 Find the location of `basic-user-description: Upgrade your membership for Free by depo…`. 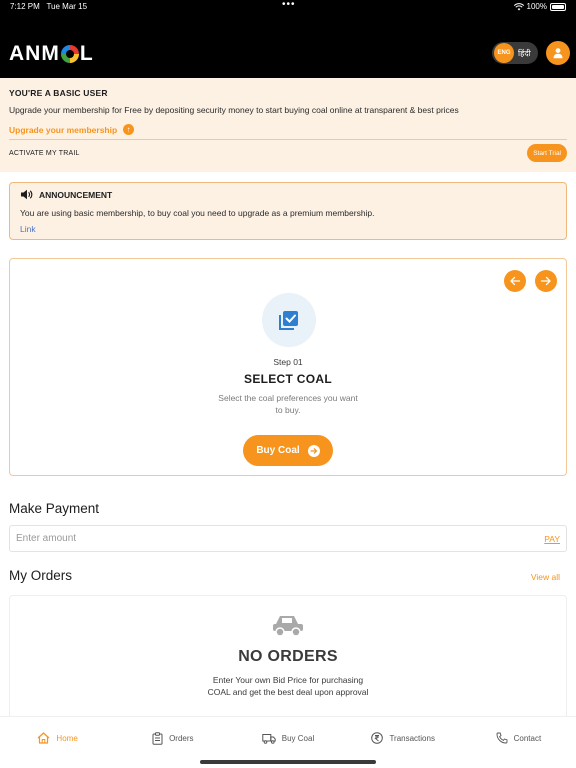

basic-user-description: Upgrade your membership for Free by depo… is located at coordinates (234, 110).